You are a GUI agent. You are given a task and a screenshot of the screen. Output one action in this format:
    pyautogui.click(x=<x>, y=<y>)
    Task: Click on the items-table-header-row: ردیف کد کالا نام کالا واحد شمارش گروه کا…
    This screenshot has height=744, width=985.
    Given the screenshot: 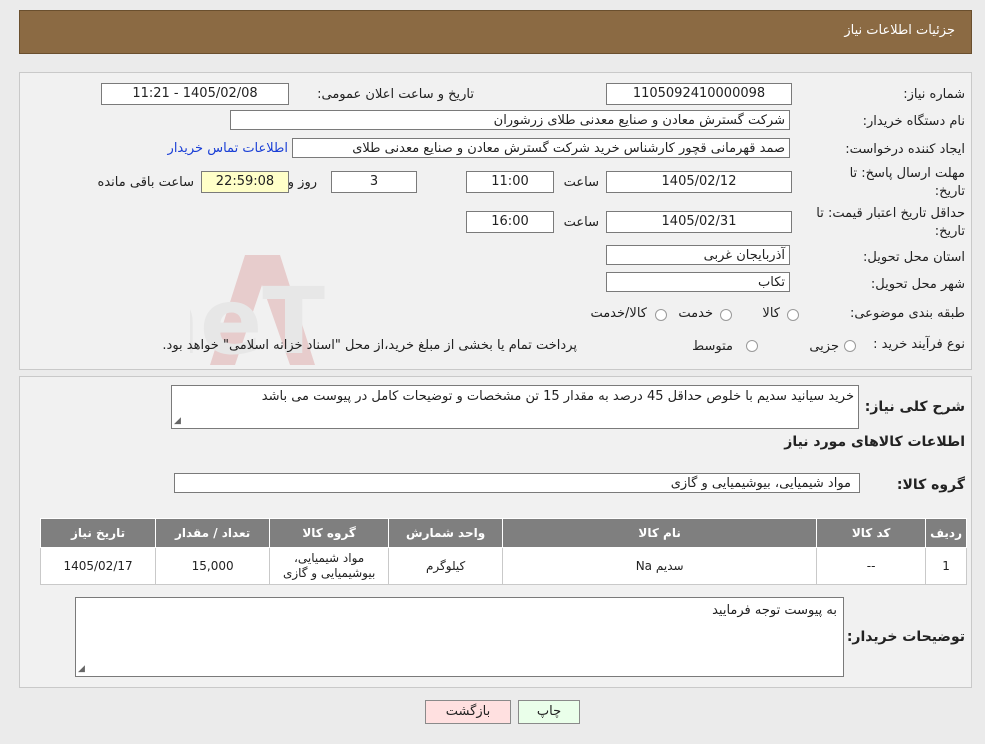 What is the action you would take?
    pyautogui.click(x=503, y=533)
    